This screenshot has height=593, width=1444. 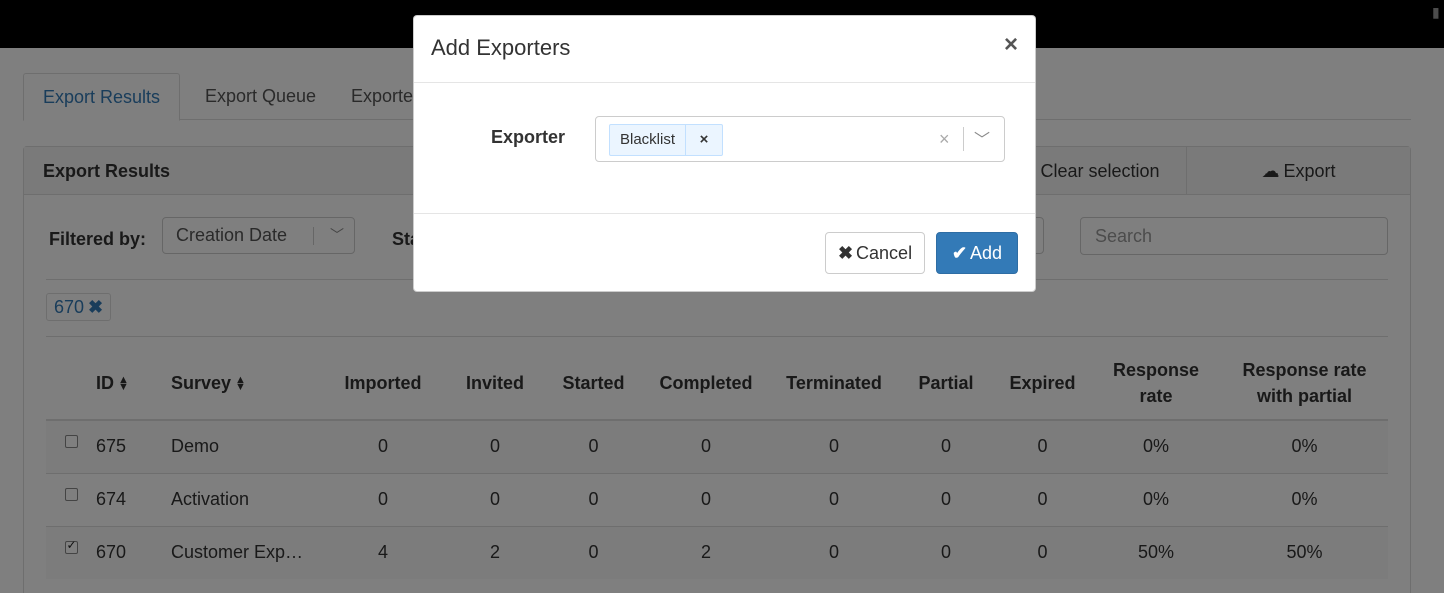 I want to click on cancel-label: Cancel, so click(x=884, y=253).